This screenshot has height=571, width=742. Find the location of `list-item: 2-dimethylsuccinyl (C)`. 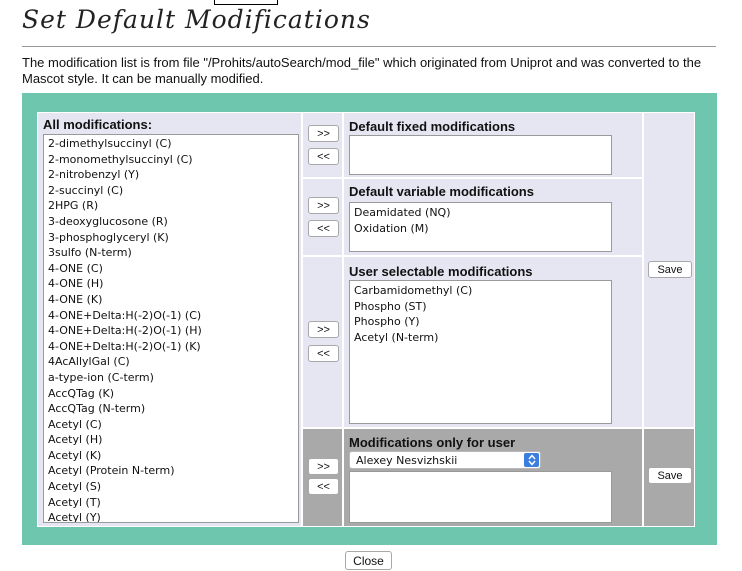

list-item: 2-dimethylsuccinyl (C) is located at coordinates (171, 144).